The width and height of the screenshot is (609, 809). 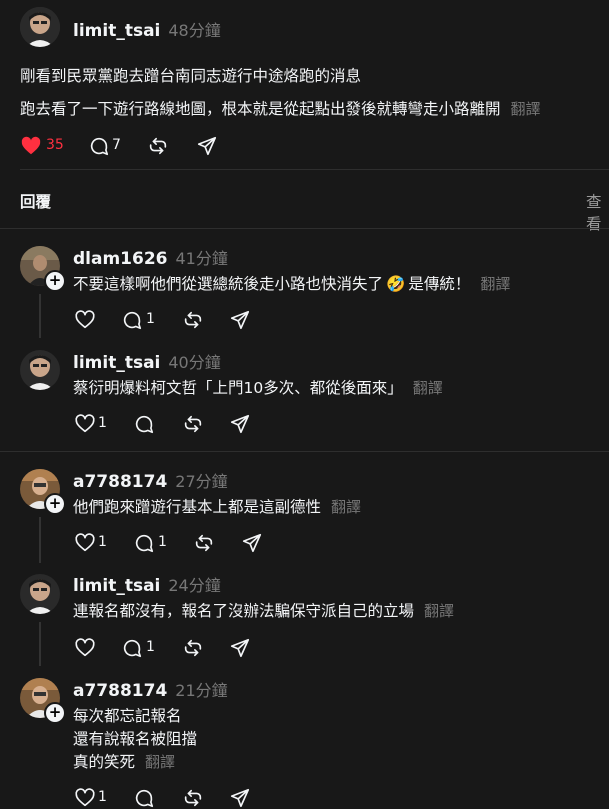 I want to click on comment-text: 他們跑來蹭遊行基本上都是這副德性, so click(x=197, y=507).